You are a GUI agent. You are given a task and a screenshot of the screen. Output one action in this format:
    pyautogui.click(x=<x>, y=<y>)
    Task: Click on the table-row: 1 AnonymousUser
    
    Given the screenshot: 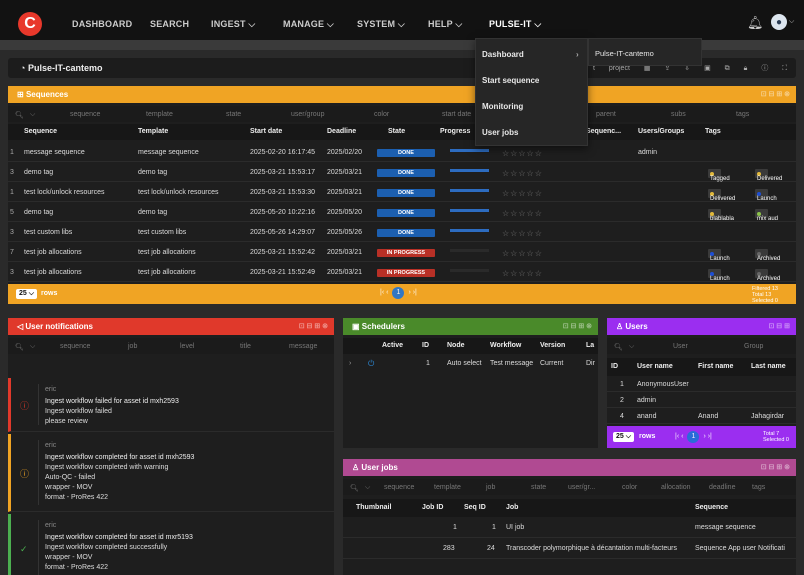 What is the action you would take?
    pyautogui.click(x=701, y=384)
    